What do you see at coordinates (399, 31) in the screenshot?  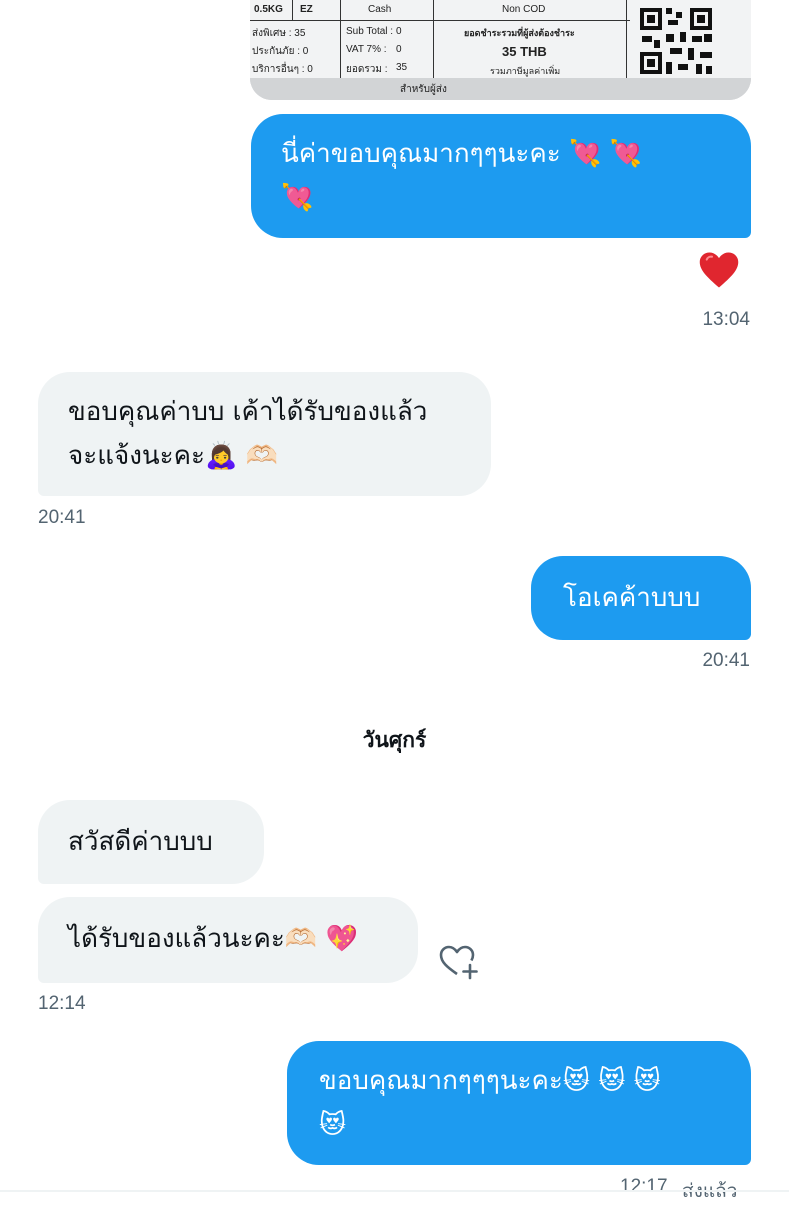 I see `receipt-row1-mid-value: 0` at bounding box center [399, 31].